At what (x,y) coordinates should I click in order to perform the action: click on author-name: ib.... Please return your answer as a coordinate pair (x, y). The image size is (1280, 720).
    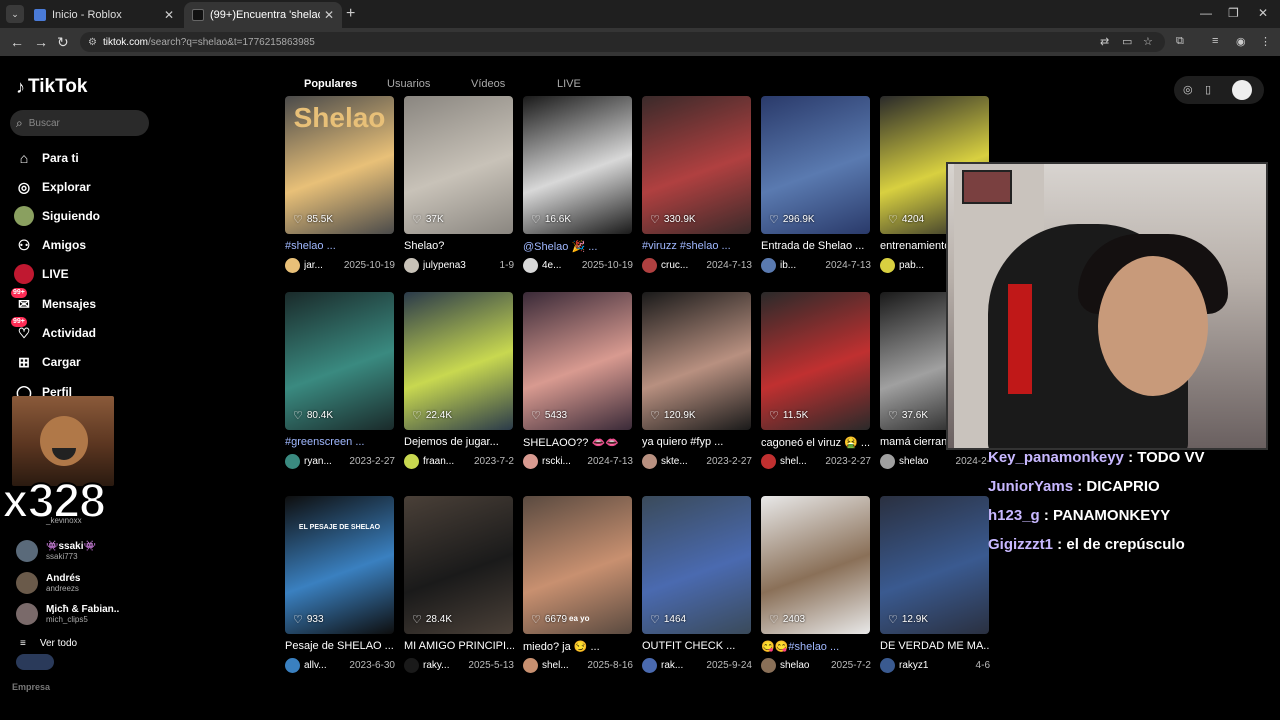
    Looking at the image, I should click on (800, 265).